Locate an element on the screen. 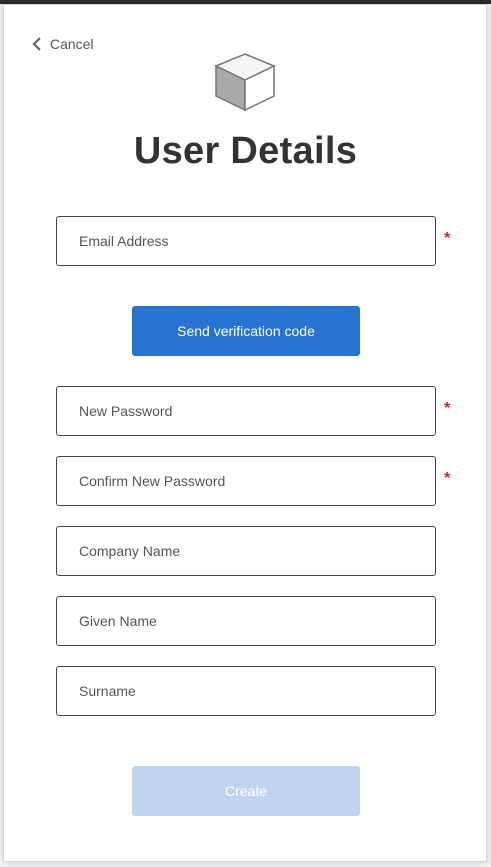 This screenshot has height=867, width=491. new-password-field is located at coordinates (246, 411).